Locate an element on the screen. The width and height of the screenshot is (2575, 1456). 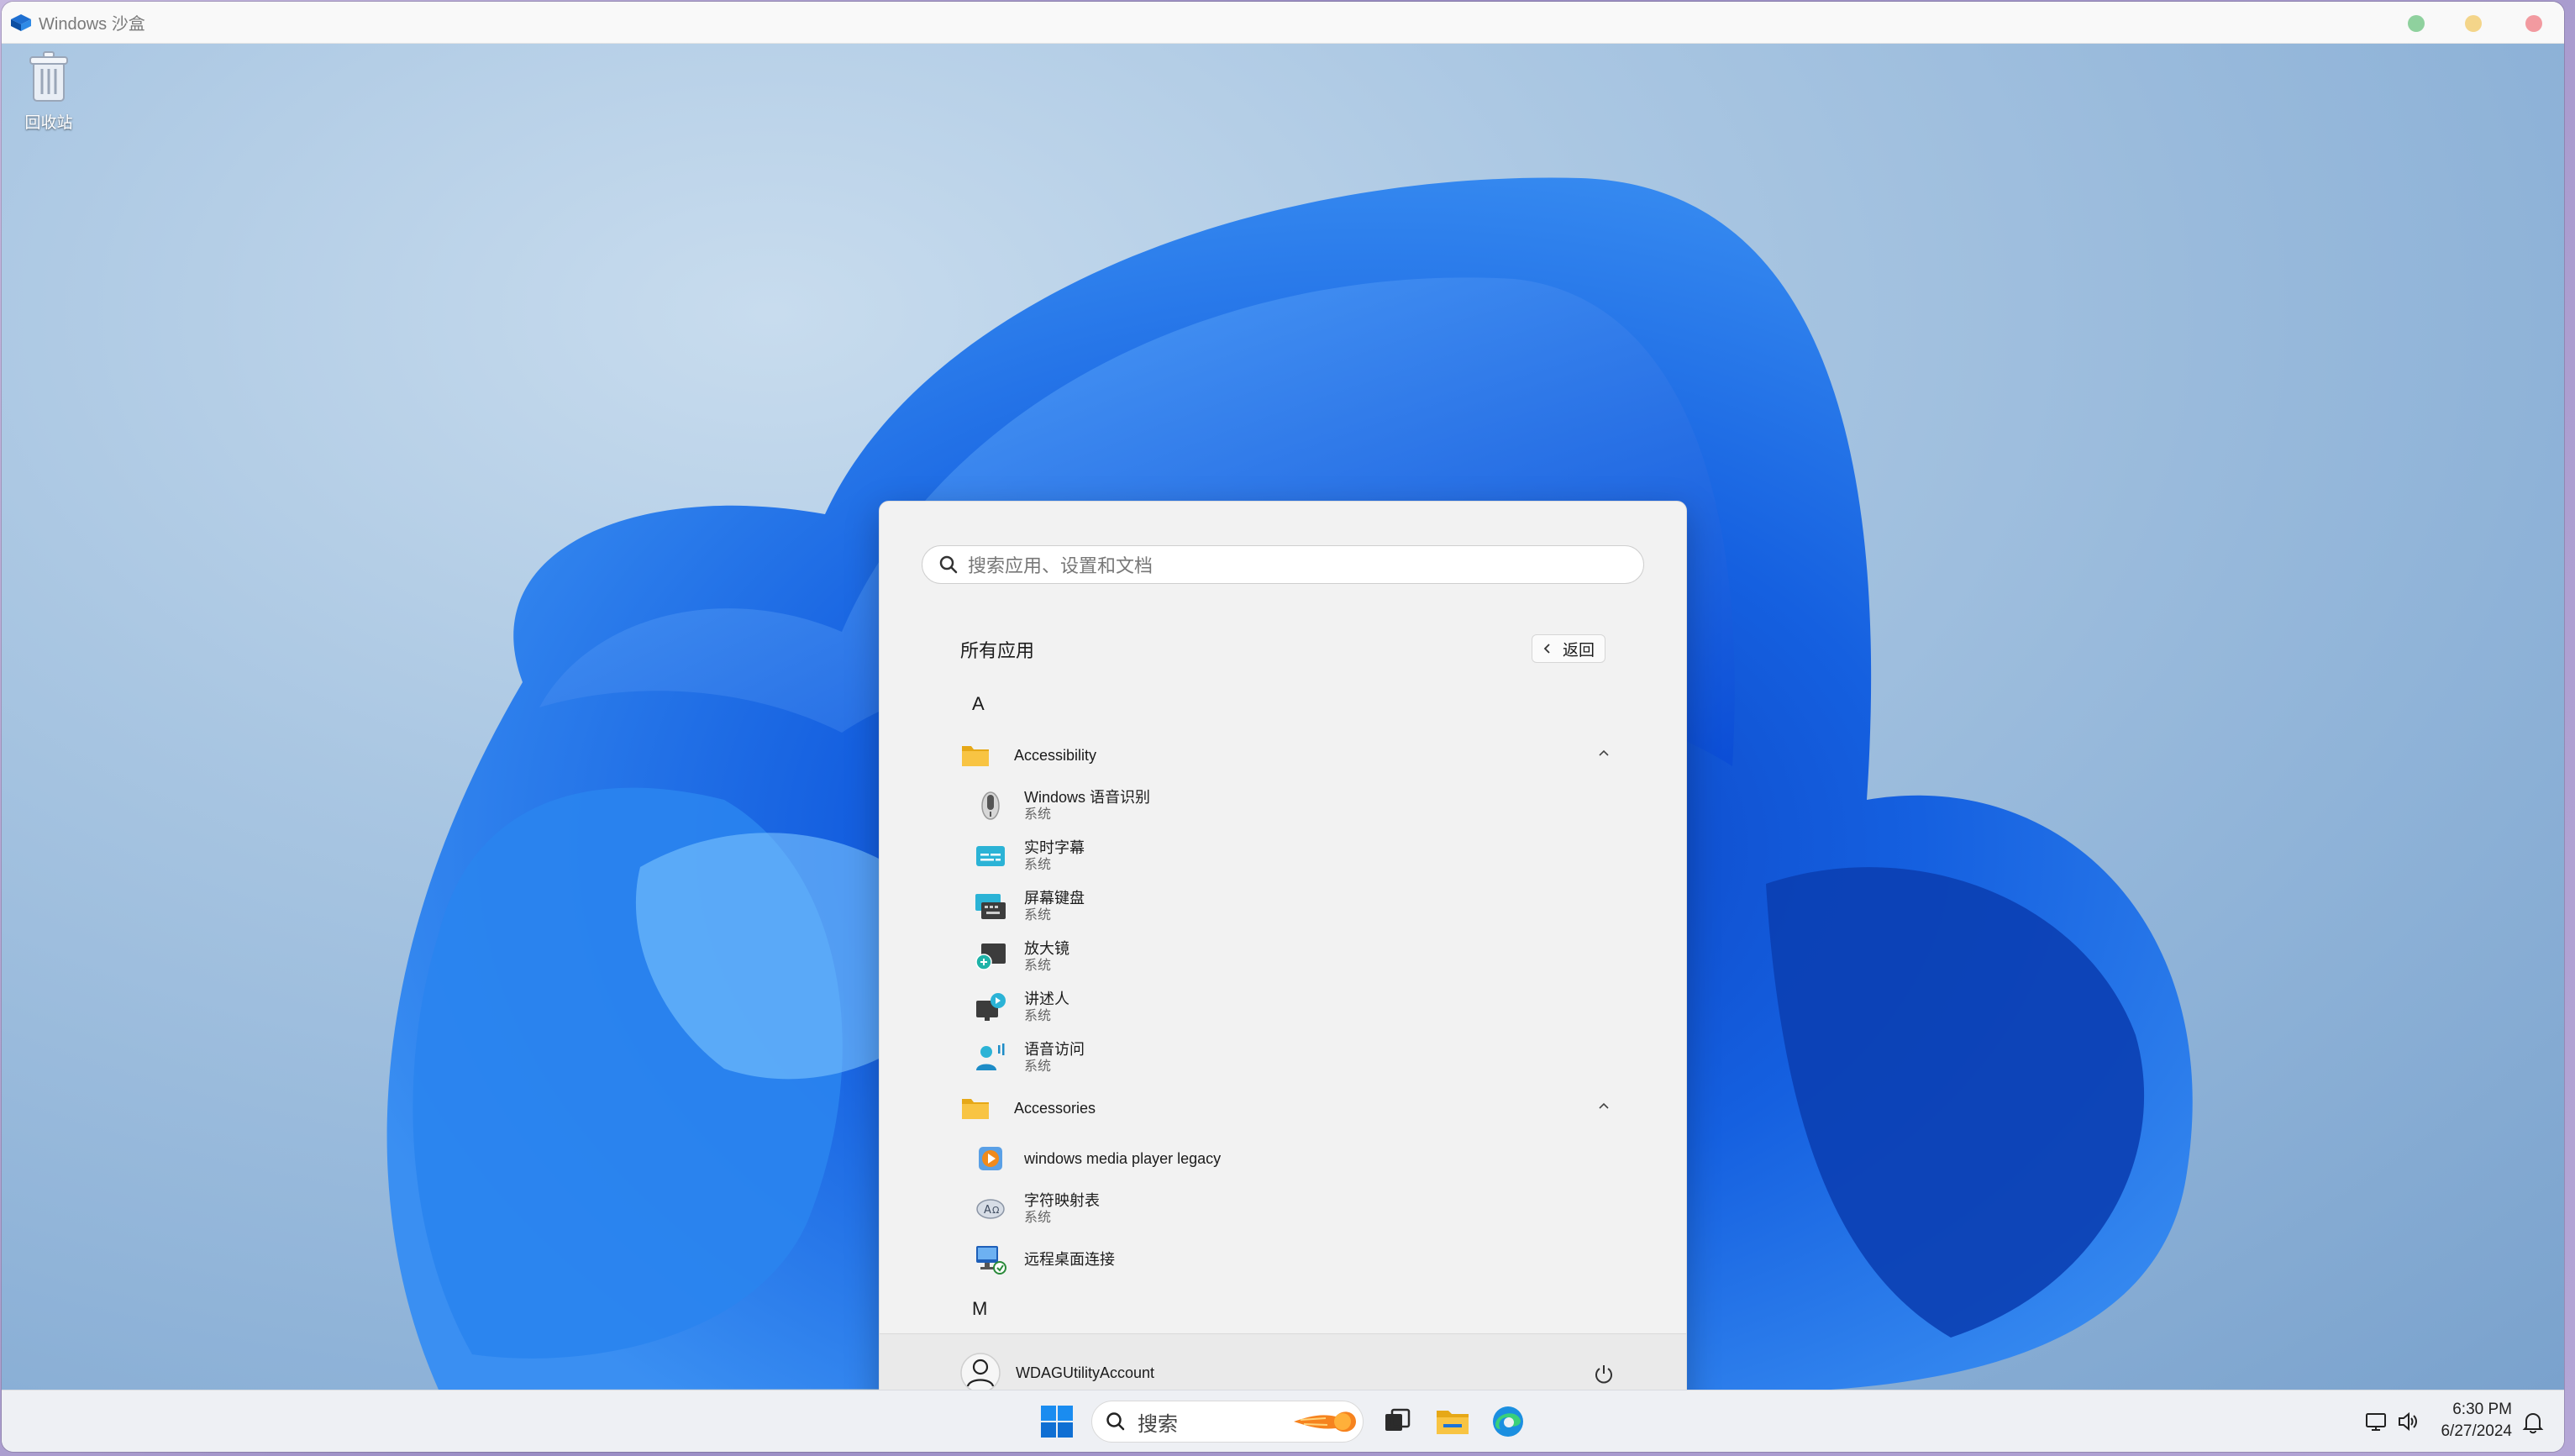
back-label: 返回 is located at coordinates (1578, 650).